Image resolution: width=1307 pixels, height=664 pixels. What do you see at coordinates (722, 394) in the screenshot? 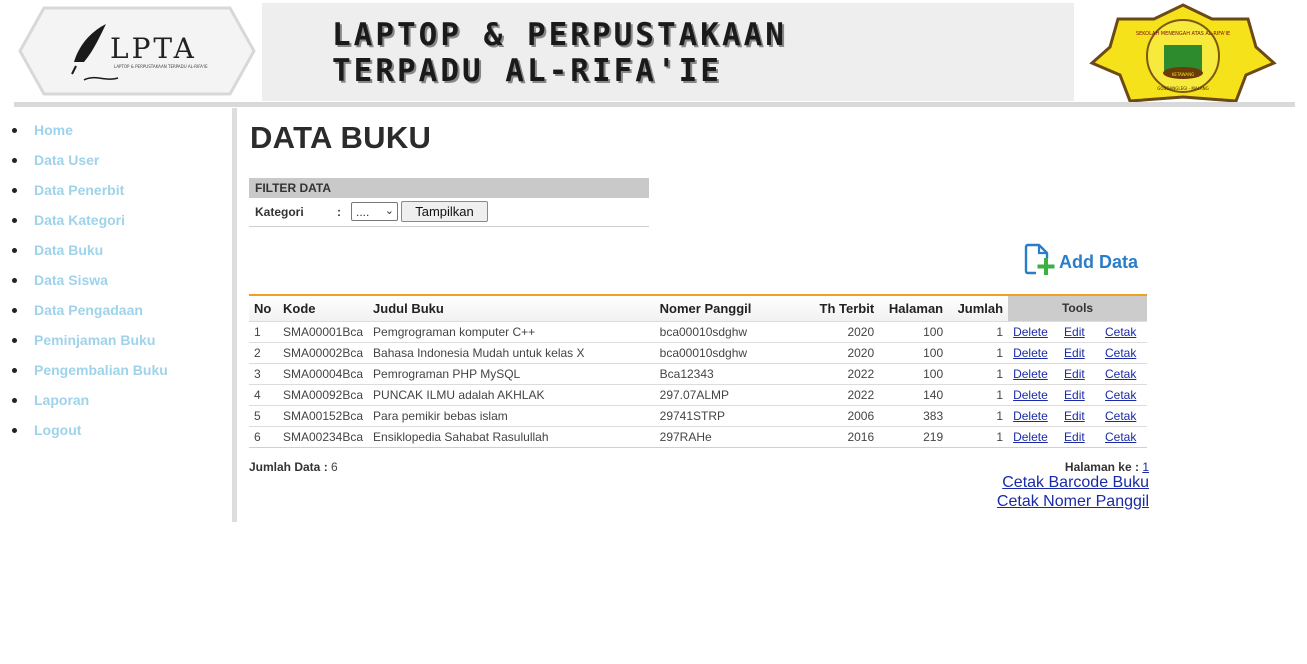
I see `cell-nomer: 297.07ALMP` at bounding box center [722, 394].